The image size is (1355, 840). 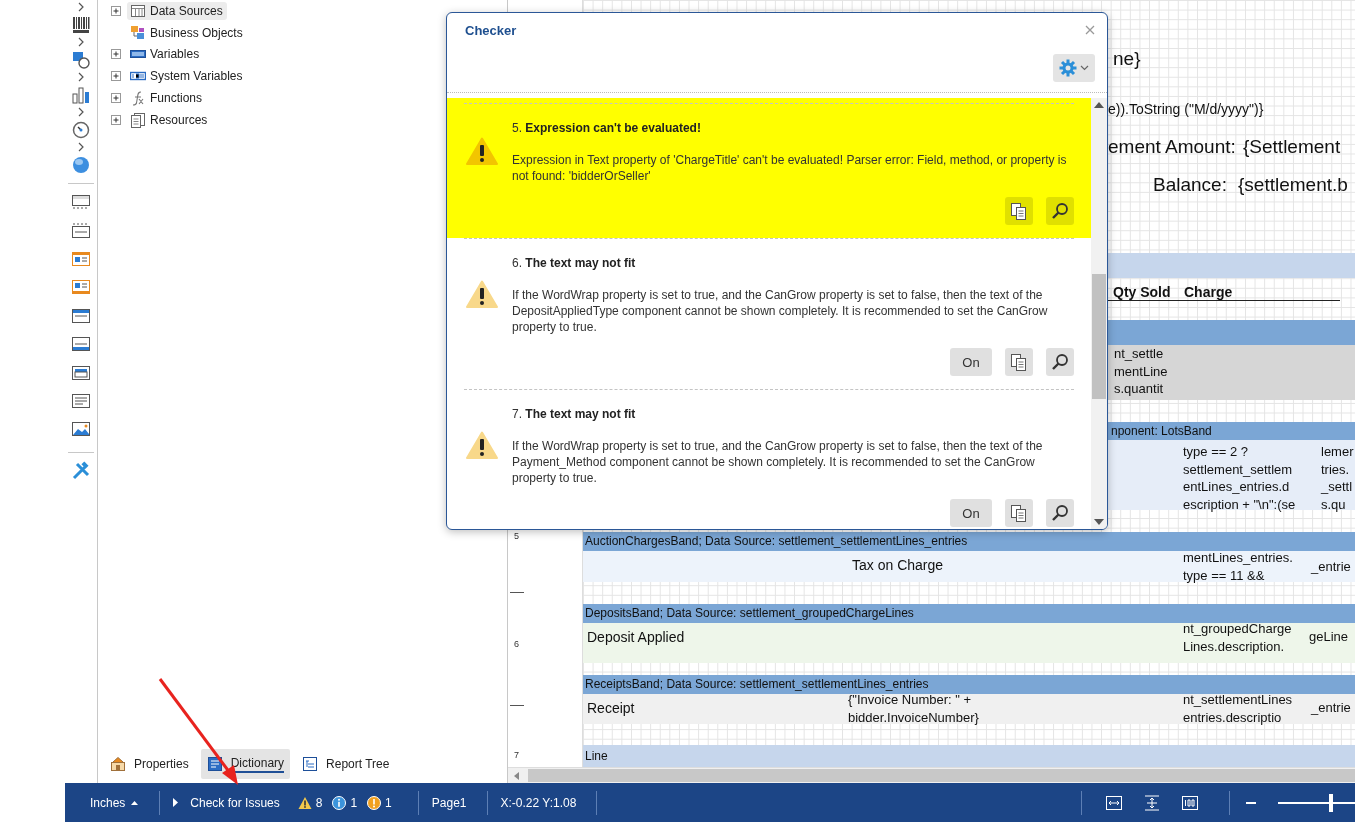 What do you see at coordinates (1152, 802) in the screenshot?
I see `fit-height-icon` at bounding box center [1152, 802].